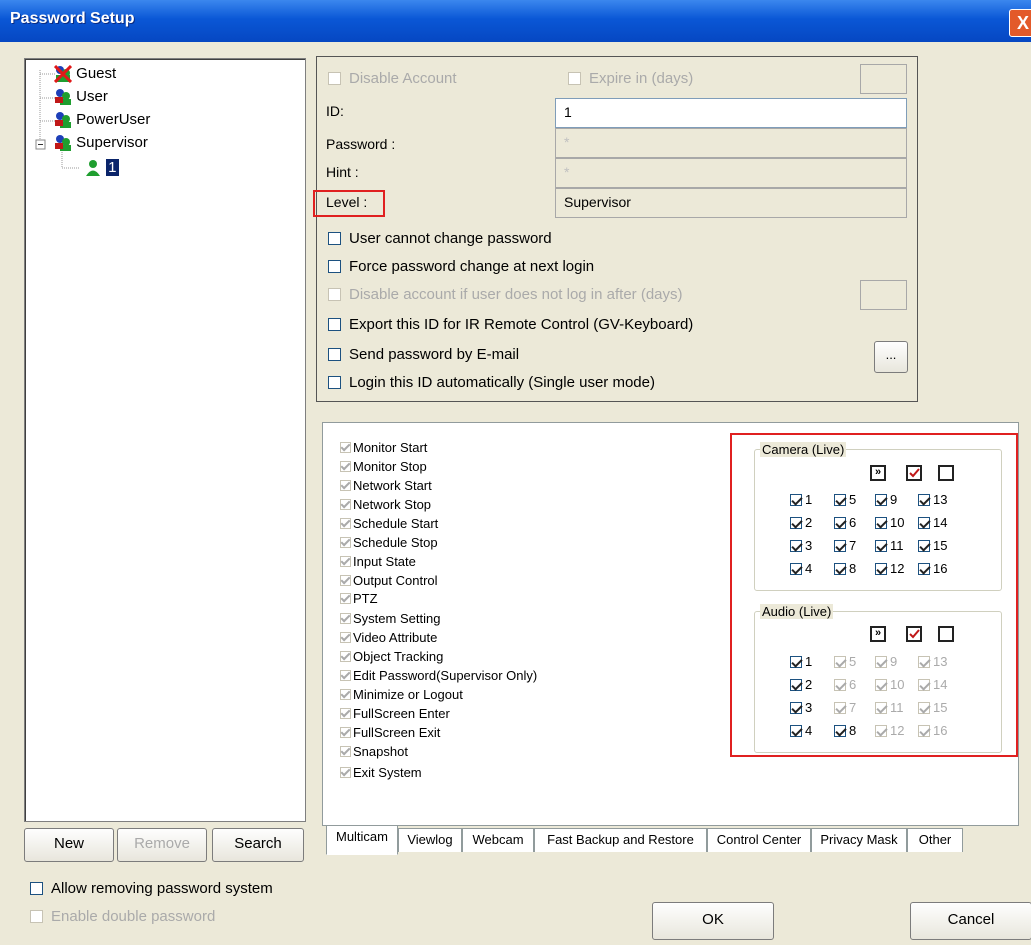 The height and width of the screenshot is (945, 1031). Describe the element at coordinates (359, 598) in the screenshot. I see `permission-item: PTZ` at that location.